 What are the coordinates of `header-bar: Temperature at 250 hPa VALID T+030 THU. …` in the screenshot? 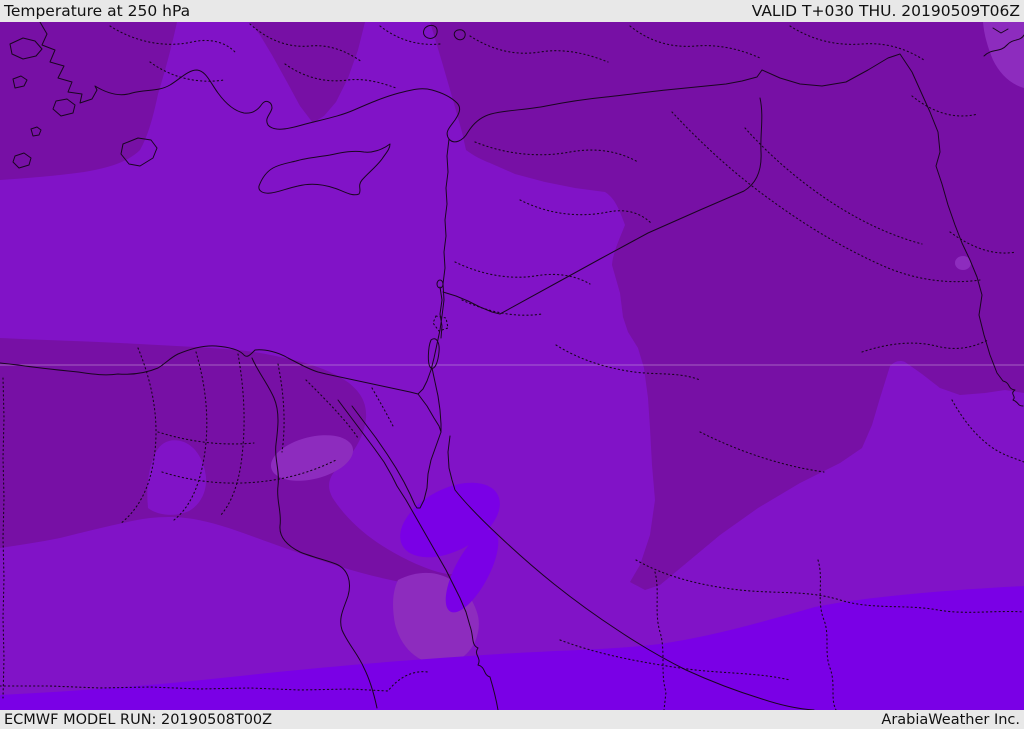 It's located at (512, 11).